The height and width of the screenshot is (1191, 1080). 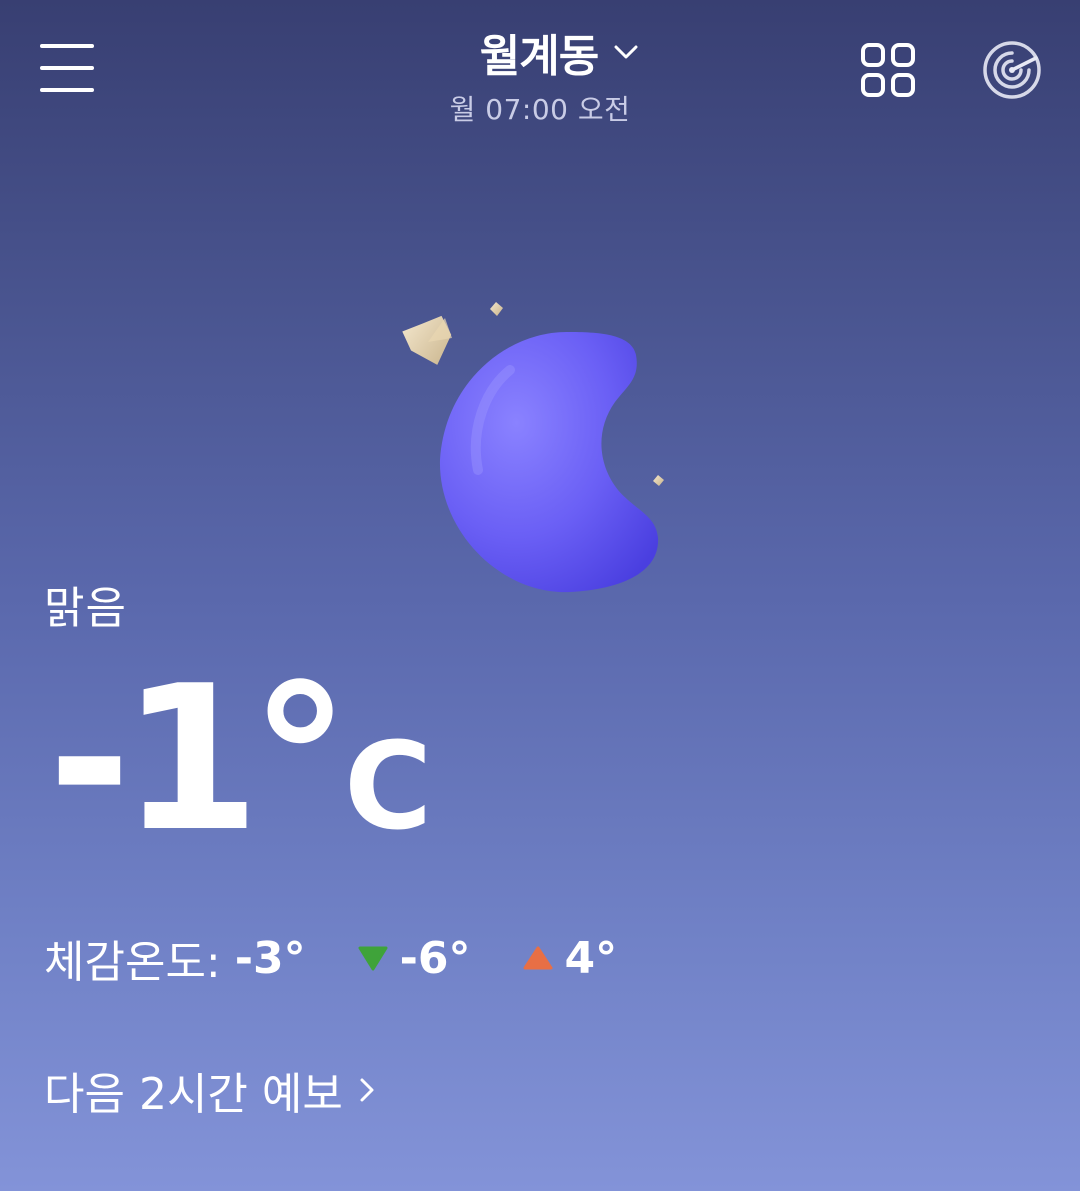 What do you see at coordinates (888, 70) in the screenshot?
I see `grid-apps-icon` at bounding box center [888, 70].